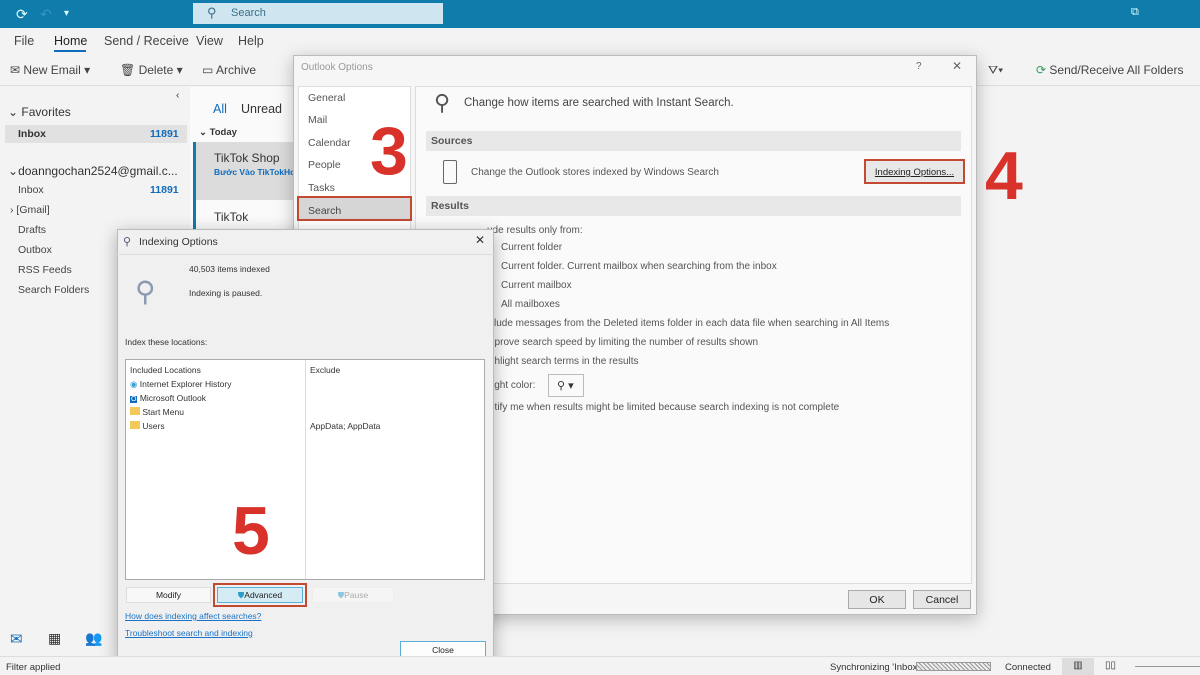 This screenshot has height=675, width=1200. What do you see at coordinates (46, 14) in the screenshot?
I see `undo-icon: ↶` at bounding box center [46, 14].